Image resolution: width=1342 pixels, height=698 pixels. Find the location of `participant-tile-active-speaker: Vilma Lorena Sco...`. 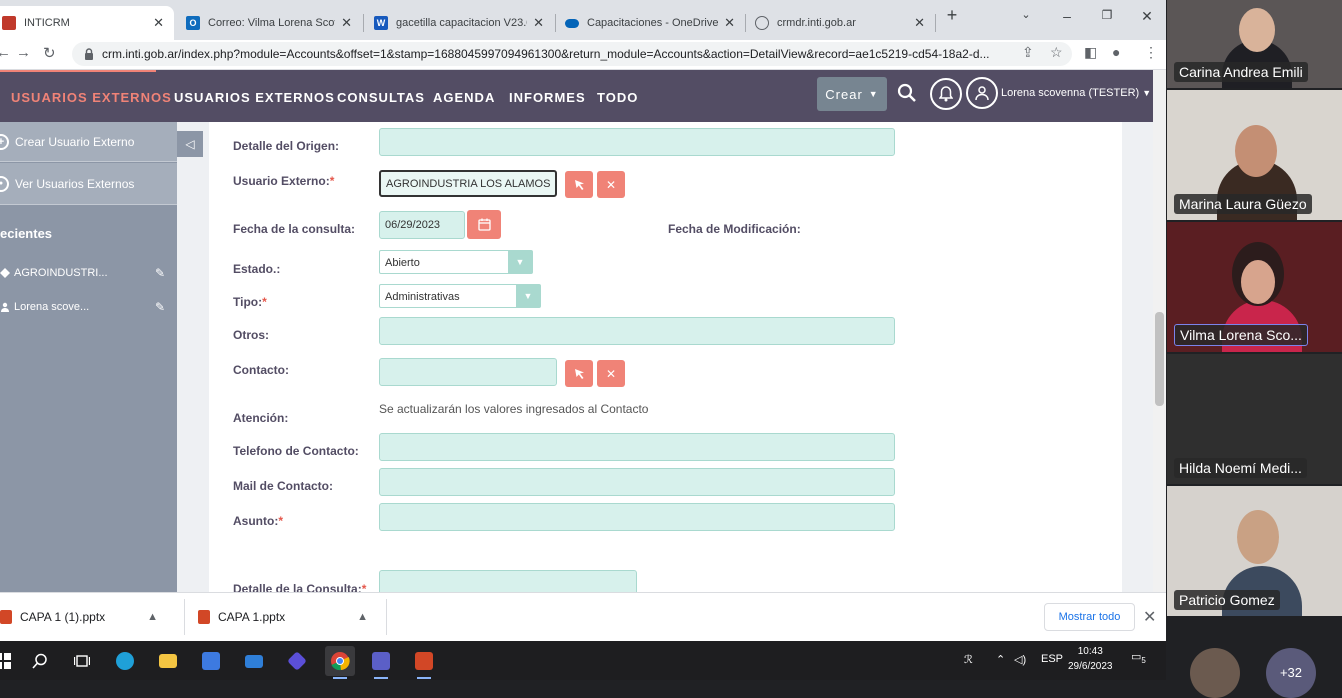

participant-tile-active-speaker: Vilma Lorena Sco... is located at coordinates (1254, 287).